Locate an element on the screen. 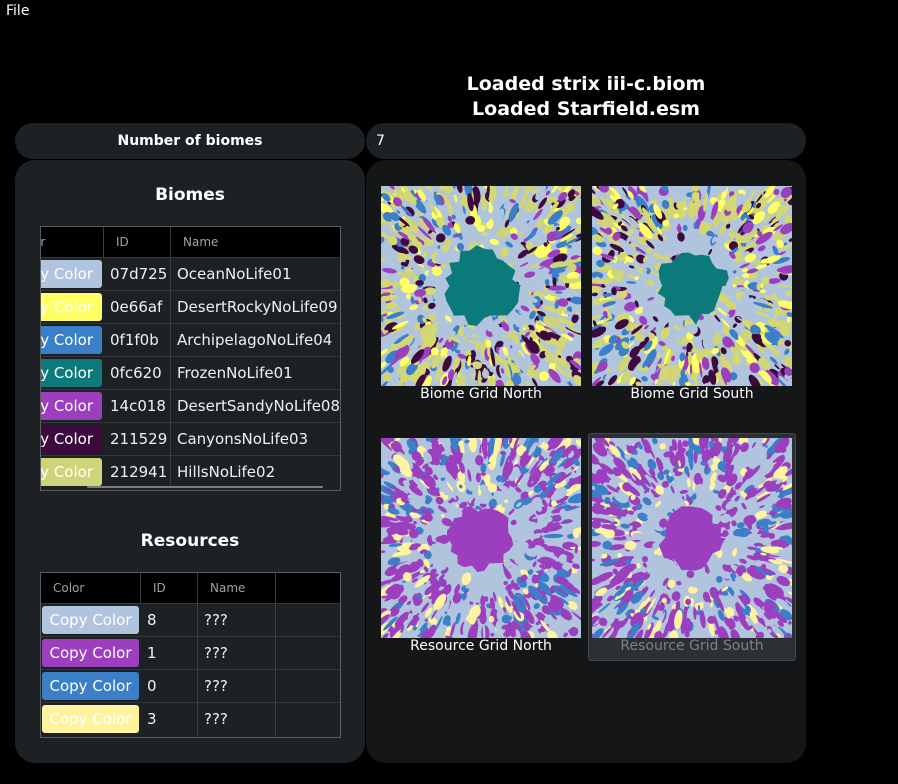 The width and height of the screenshot is (898, 784). biome-grid-south-image is located at coordinates (692, 286).